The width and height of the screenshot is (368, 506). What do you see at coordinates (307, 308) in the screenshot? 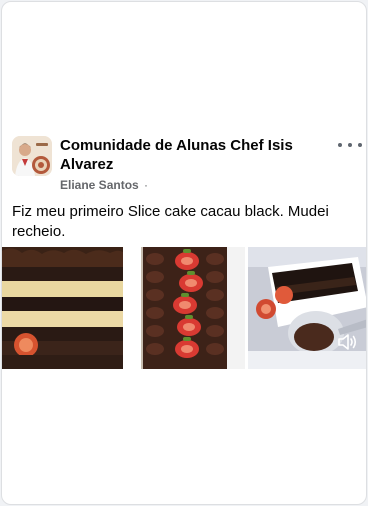
I see `photo-cake-slice-spoon` at bounding box center [307, 308].